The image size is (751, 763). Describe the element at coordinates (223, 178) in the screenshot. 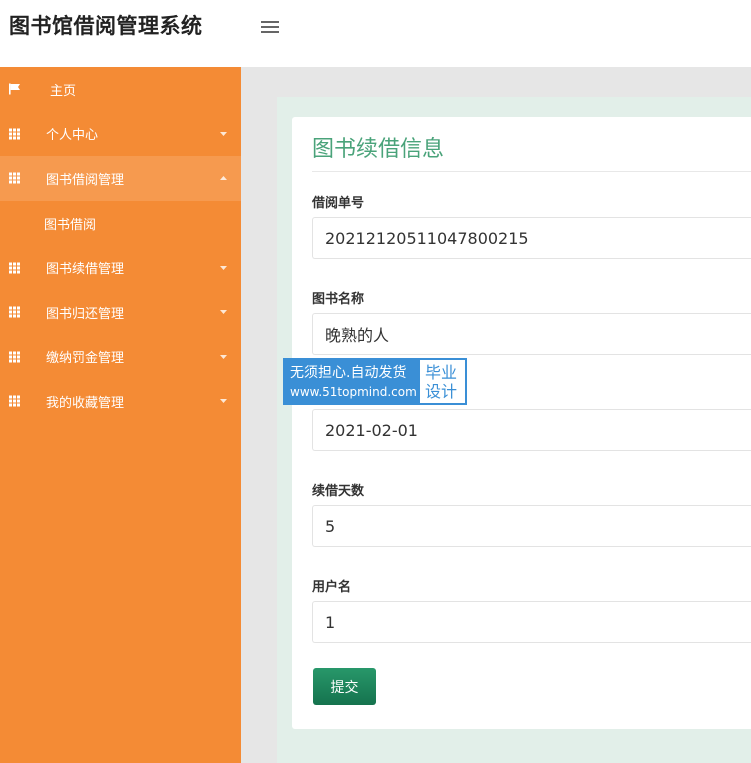

I see `chevron-up-icon` at that location.